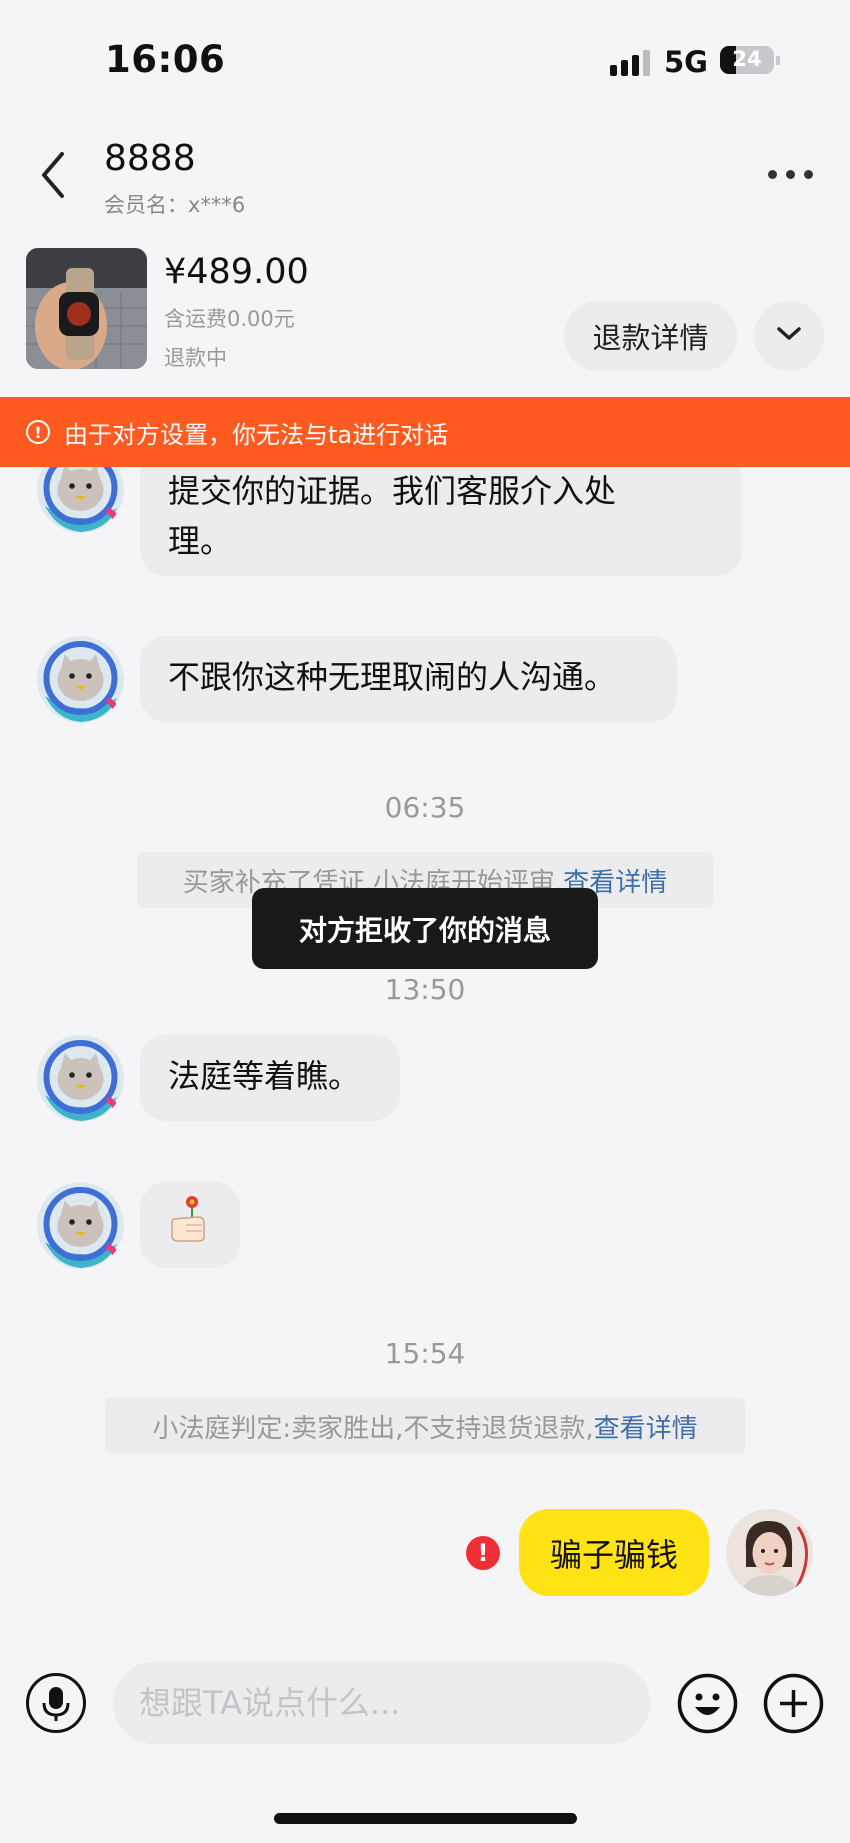 The image size is (850, 1843). Describe the element at coordinates (793, 174) in the screenshot. I see `more-icon` at that location.